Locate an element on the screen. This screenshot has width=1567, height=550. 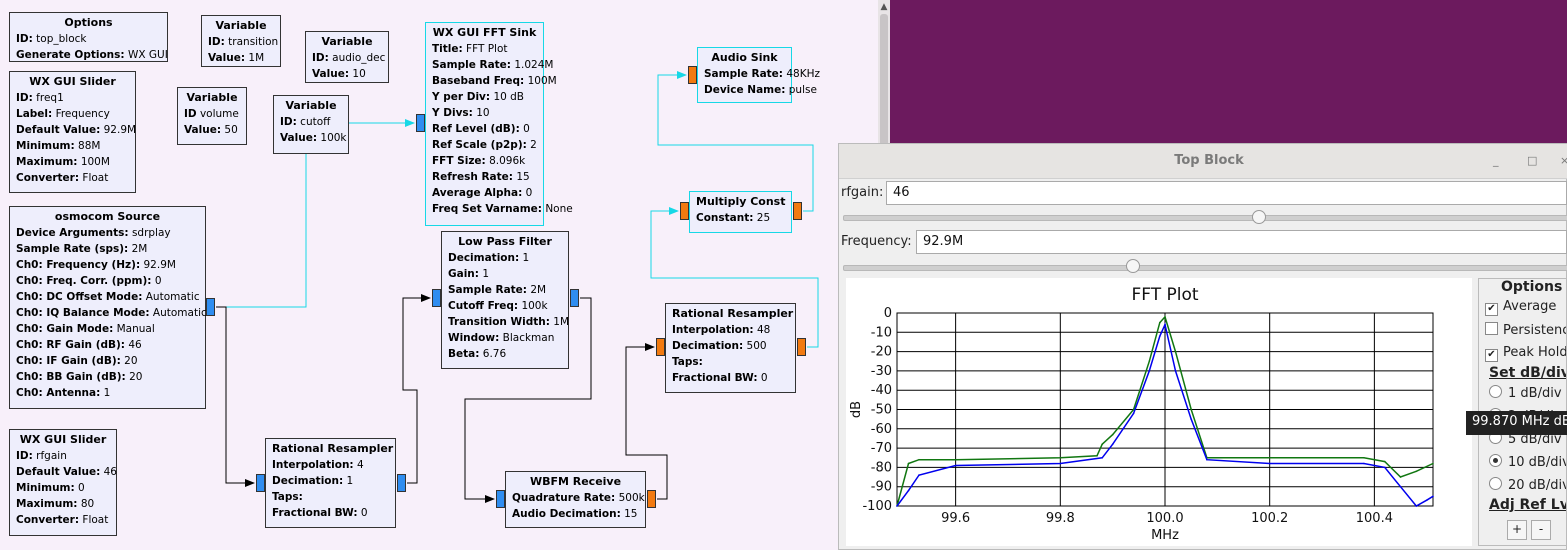
block-param-row: Decimation: 500 is located at coordinates (719, 346).